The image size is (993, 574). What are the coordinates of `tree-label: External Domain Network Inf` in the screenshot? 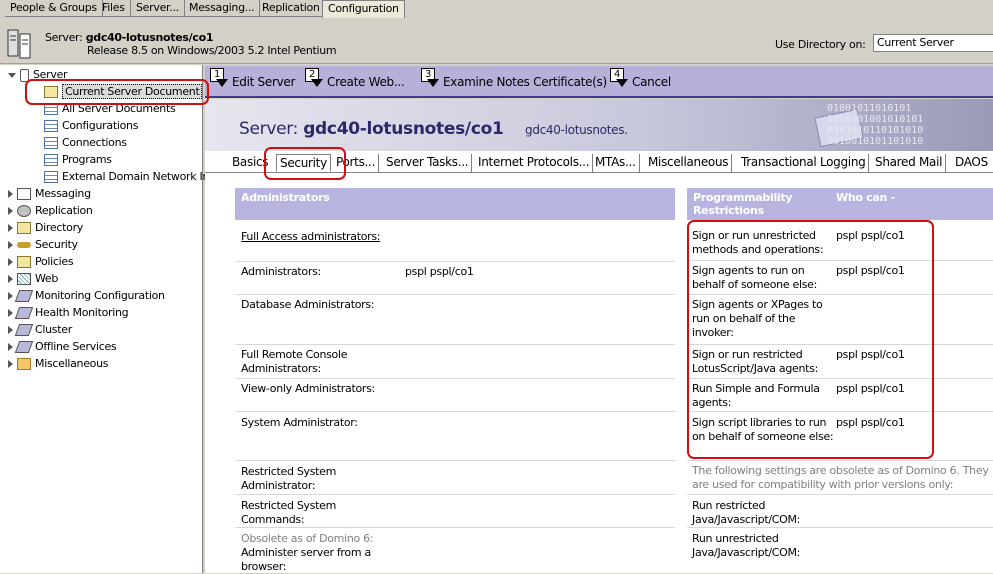 It's located at (137, 176).